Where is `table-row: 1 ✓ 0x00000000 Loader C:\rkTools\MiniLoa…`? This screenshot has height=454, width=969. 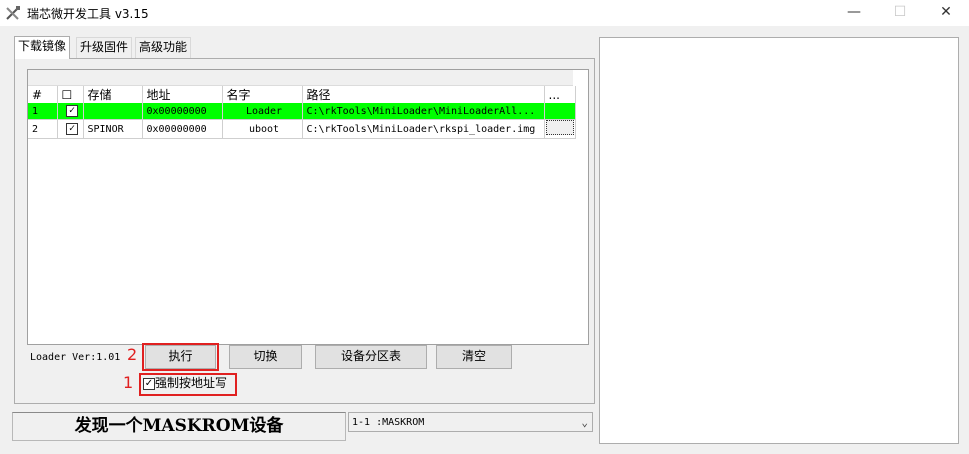 table-row: 1 ✓ 0x00000000 Loader C:\rkTools\MiniLoa… is located at coordinates (302, 111).